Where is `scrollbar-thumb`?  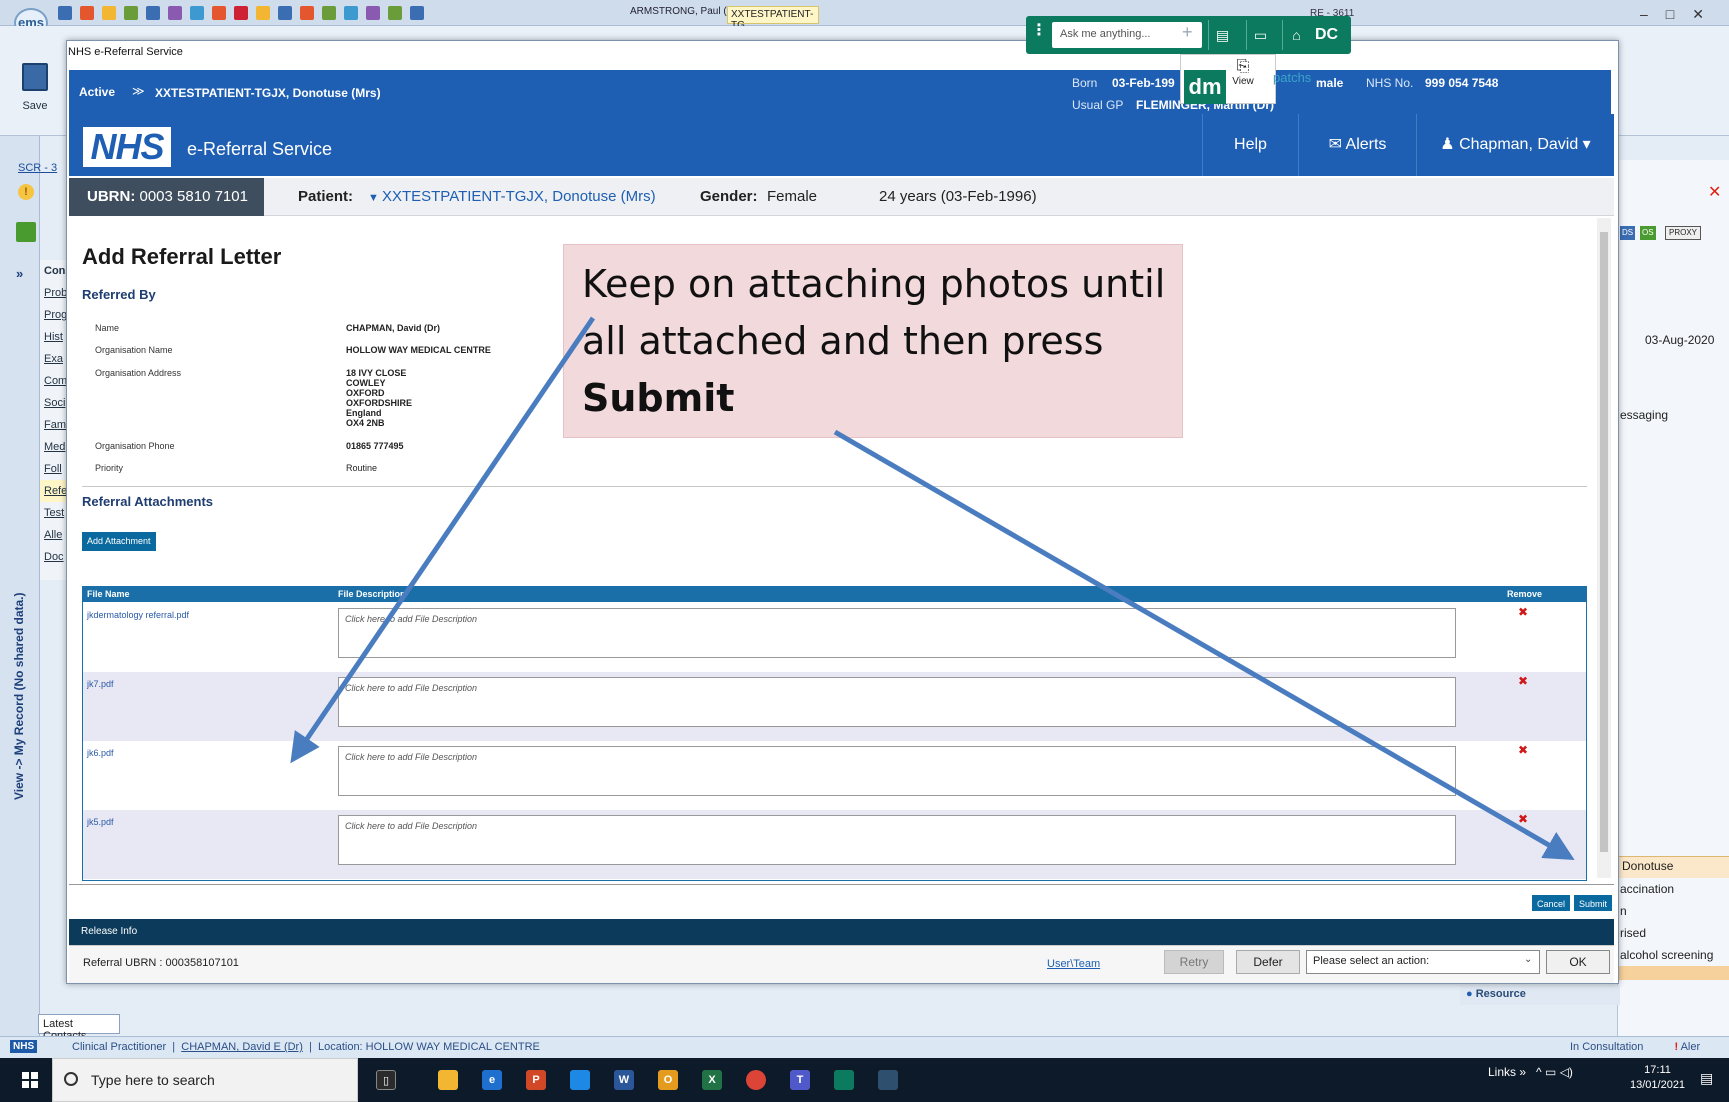
scrollbar-thumb is located at coordinates (1604, 542).